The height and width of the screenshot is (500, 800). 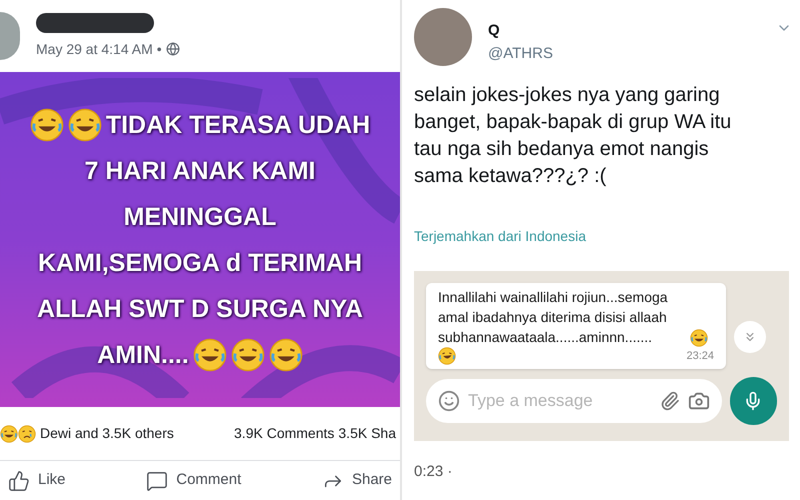 I want to click on image-caption-line: 7 HARI ANAK KAMI, so click(x=200, y=171).